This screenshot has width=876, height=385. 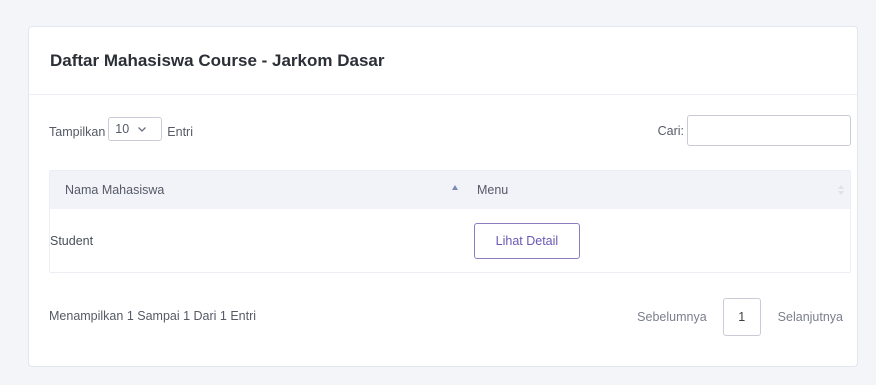 I want to click on entries-info: Menampilkan 1 Sampai 1 Dari 1 Entri, so click(x=153, y=316).